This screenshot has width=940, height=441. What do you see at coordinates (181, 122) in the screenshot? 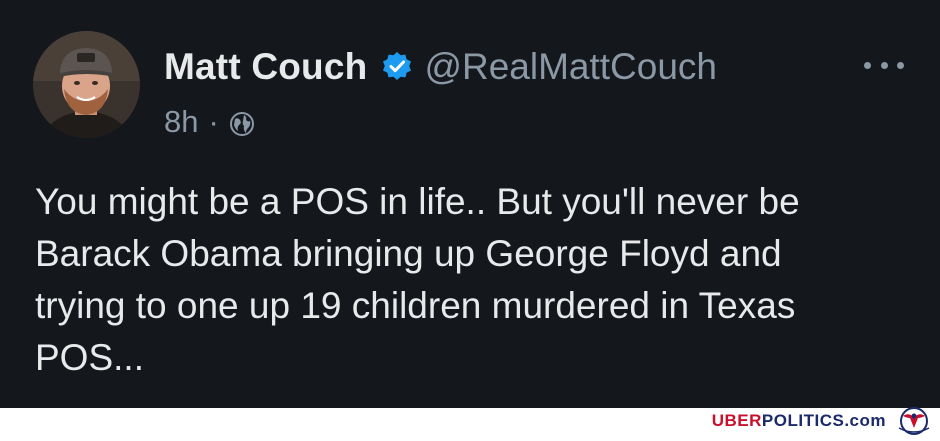
I see `timestamp: 8h` at bounding box center [181, 122].